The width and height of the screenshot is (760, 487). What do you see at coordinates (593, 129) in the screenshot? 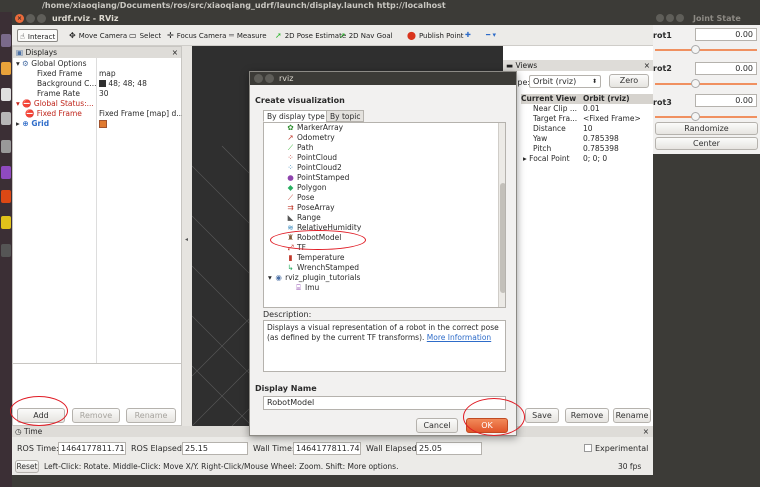
I see `view-row: Distance 10` at bounding box center [593, 129].